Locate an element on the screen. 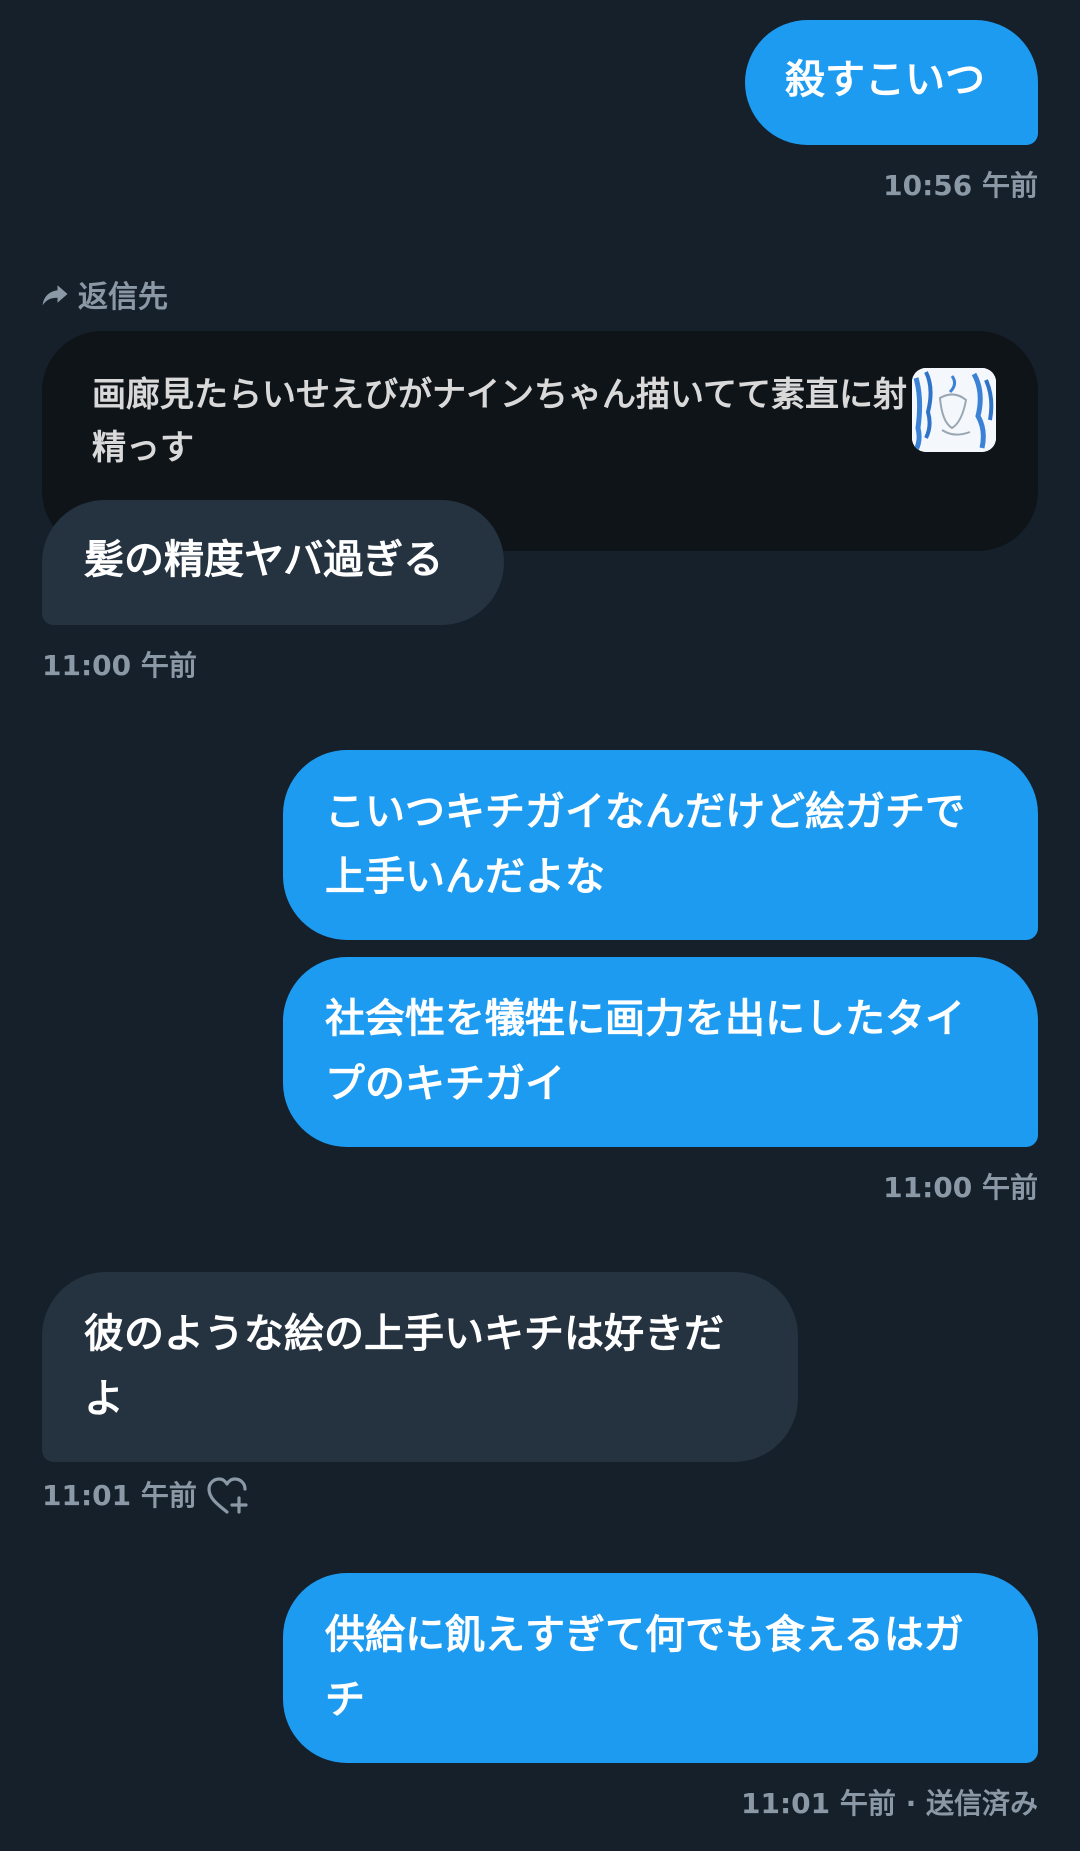  message-bubble-outgoing: 殺すこいつ is located at coordinates (891, 82).